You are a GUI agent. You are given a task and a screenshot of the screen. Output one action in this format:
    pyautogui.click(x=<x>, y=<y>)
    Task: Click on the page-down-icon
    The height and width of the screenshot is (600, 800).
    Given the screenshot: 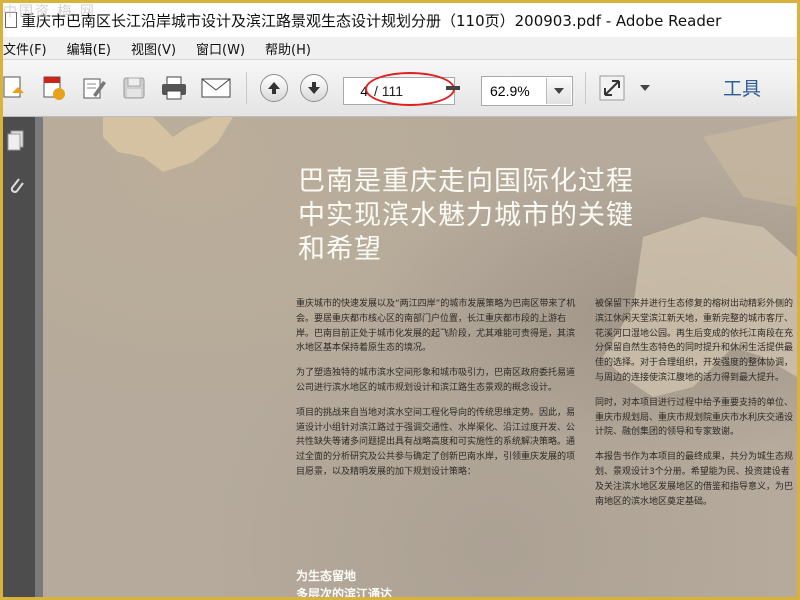 What is the action you would take?
    pyautogui.click(x=314, y=88)
    